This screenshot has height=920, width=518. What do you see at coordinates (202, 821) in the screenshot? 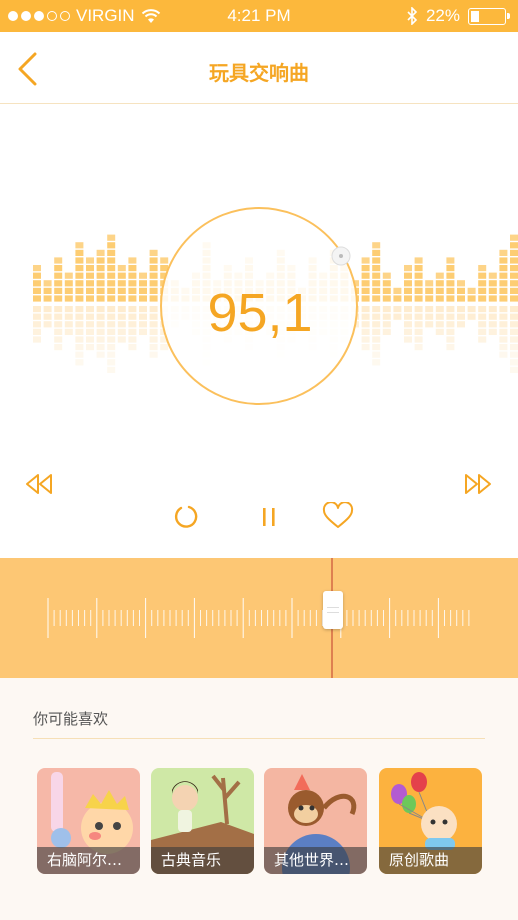
I see `recommend-card: 古典音乐` at bounding box center [202, 821].